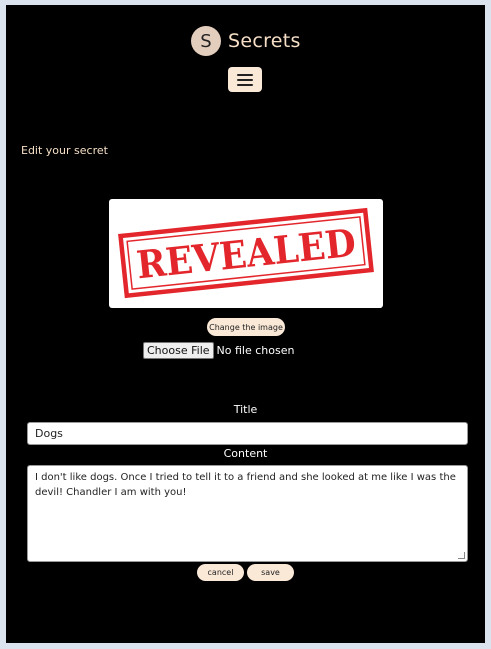 The width and height of the screenshot is (491, 649). I want to click on hamburger-menu-icon, so click(245, 74).